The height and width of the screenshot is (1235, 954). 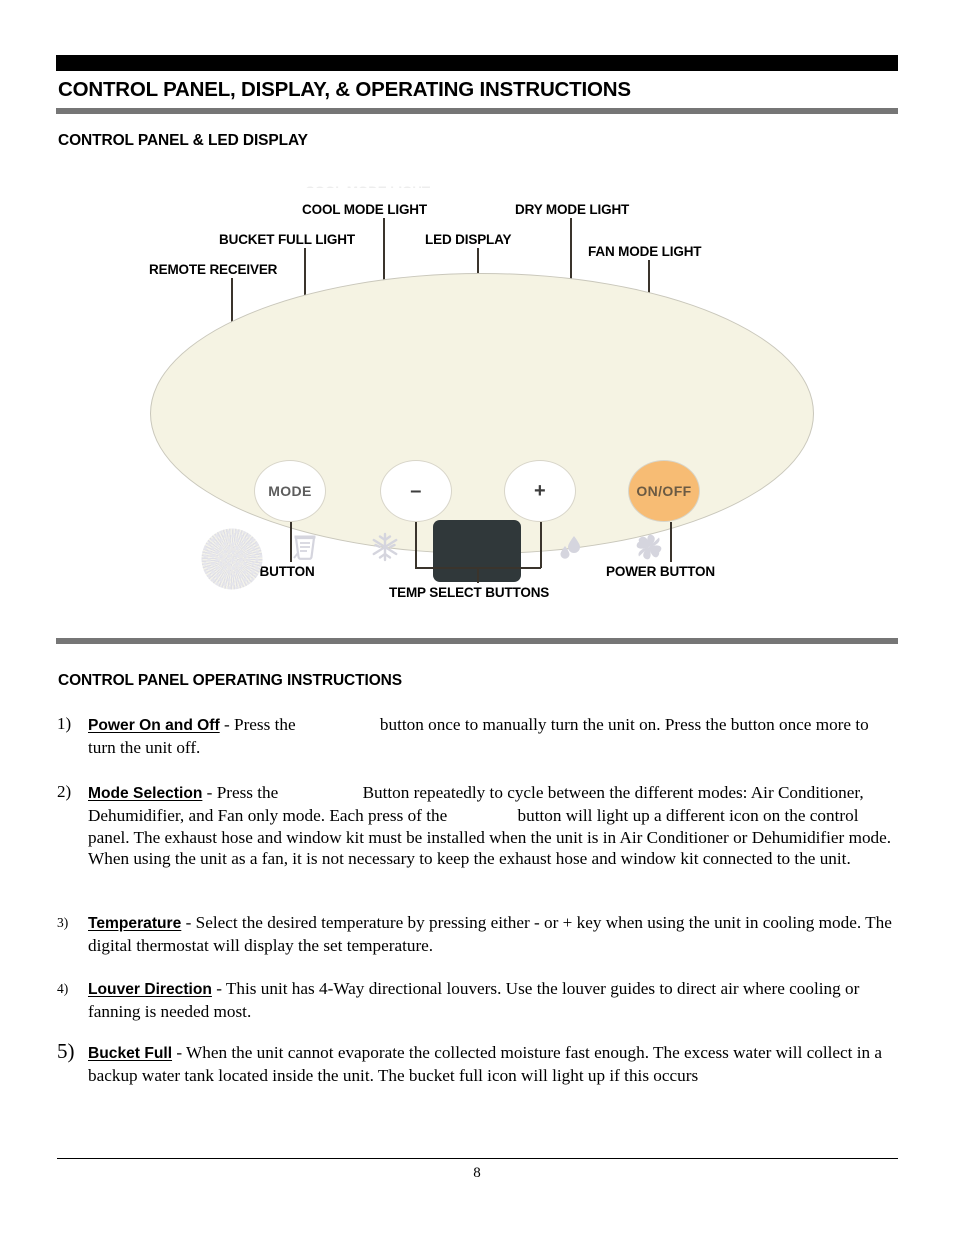 I want to click on clipped-label-remnant: COOL MODE LIGHT, so click(x=367, y=186).